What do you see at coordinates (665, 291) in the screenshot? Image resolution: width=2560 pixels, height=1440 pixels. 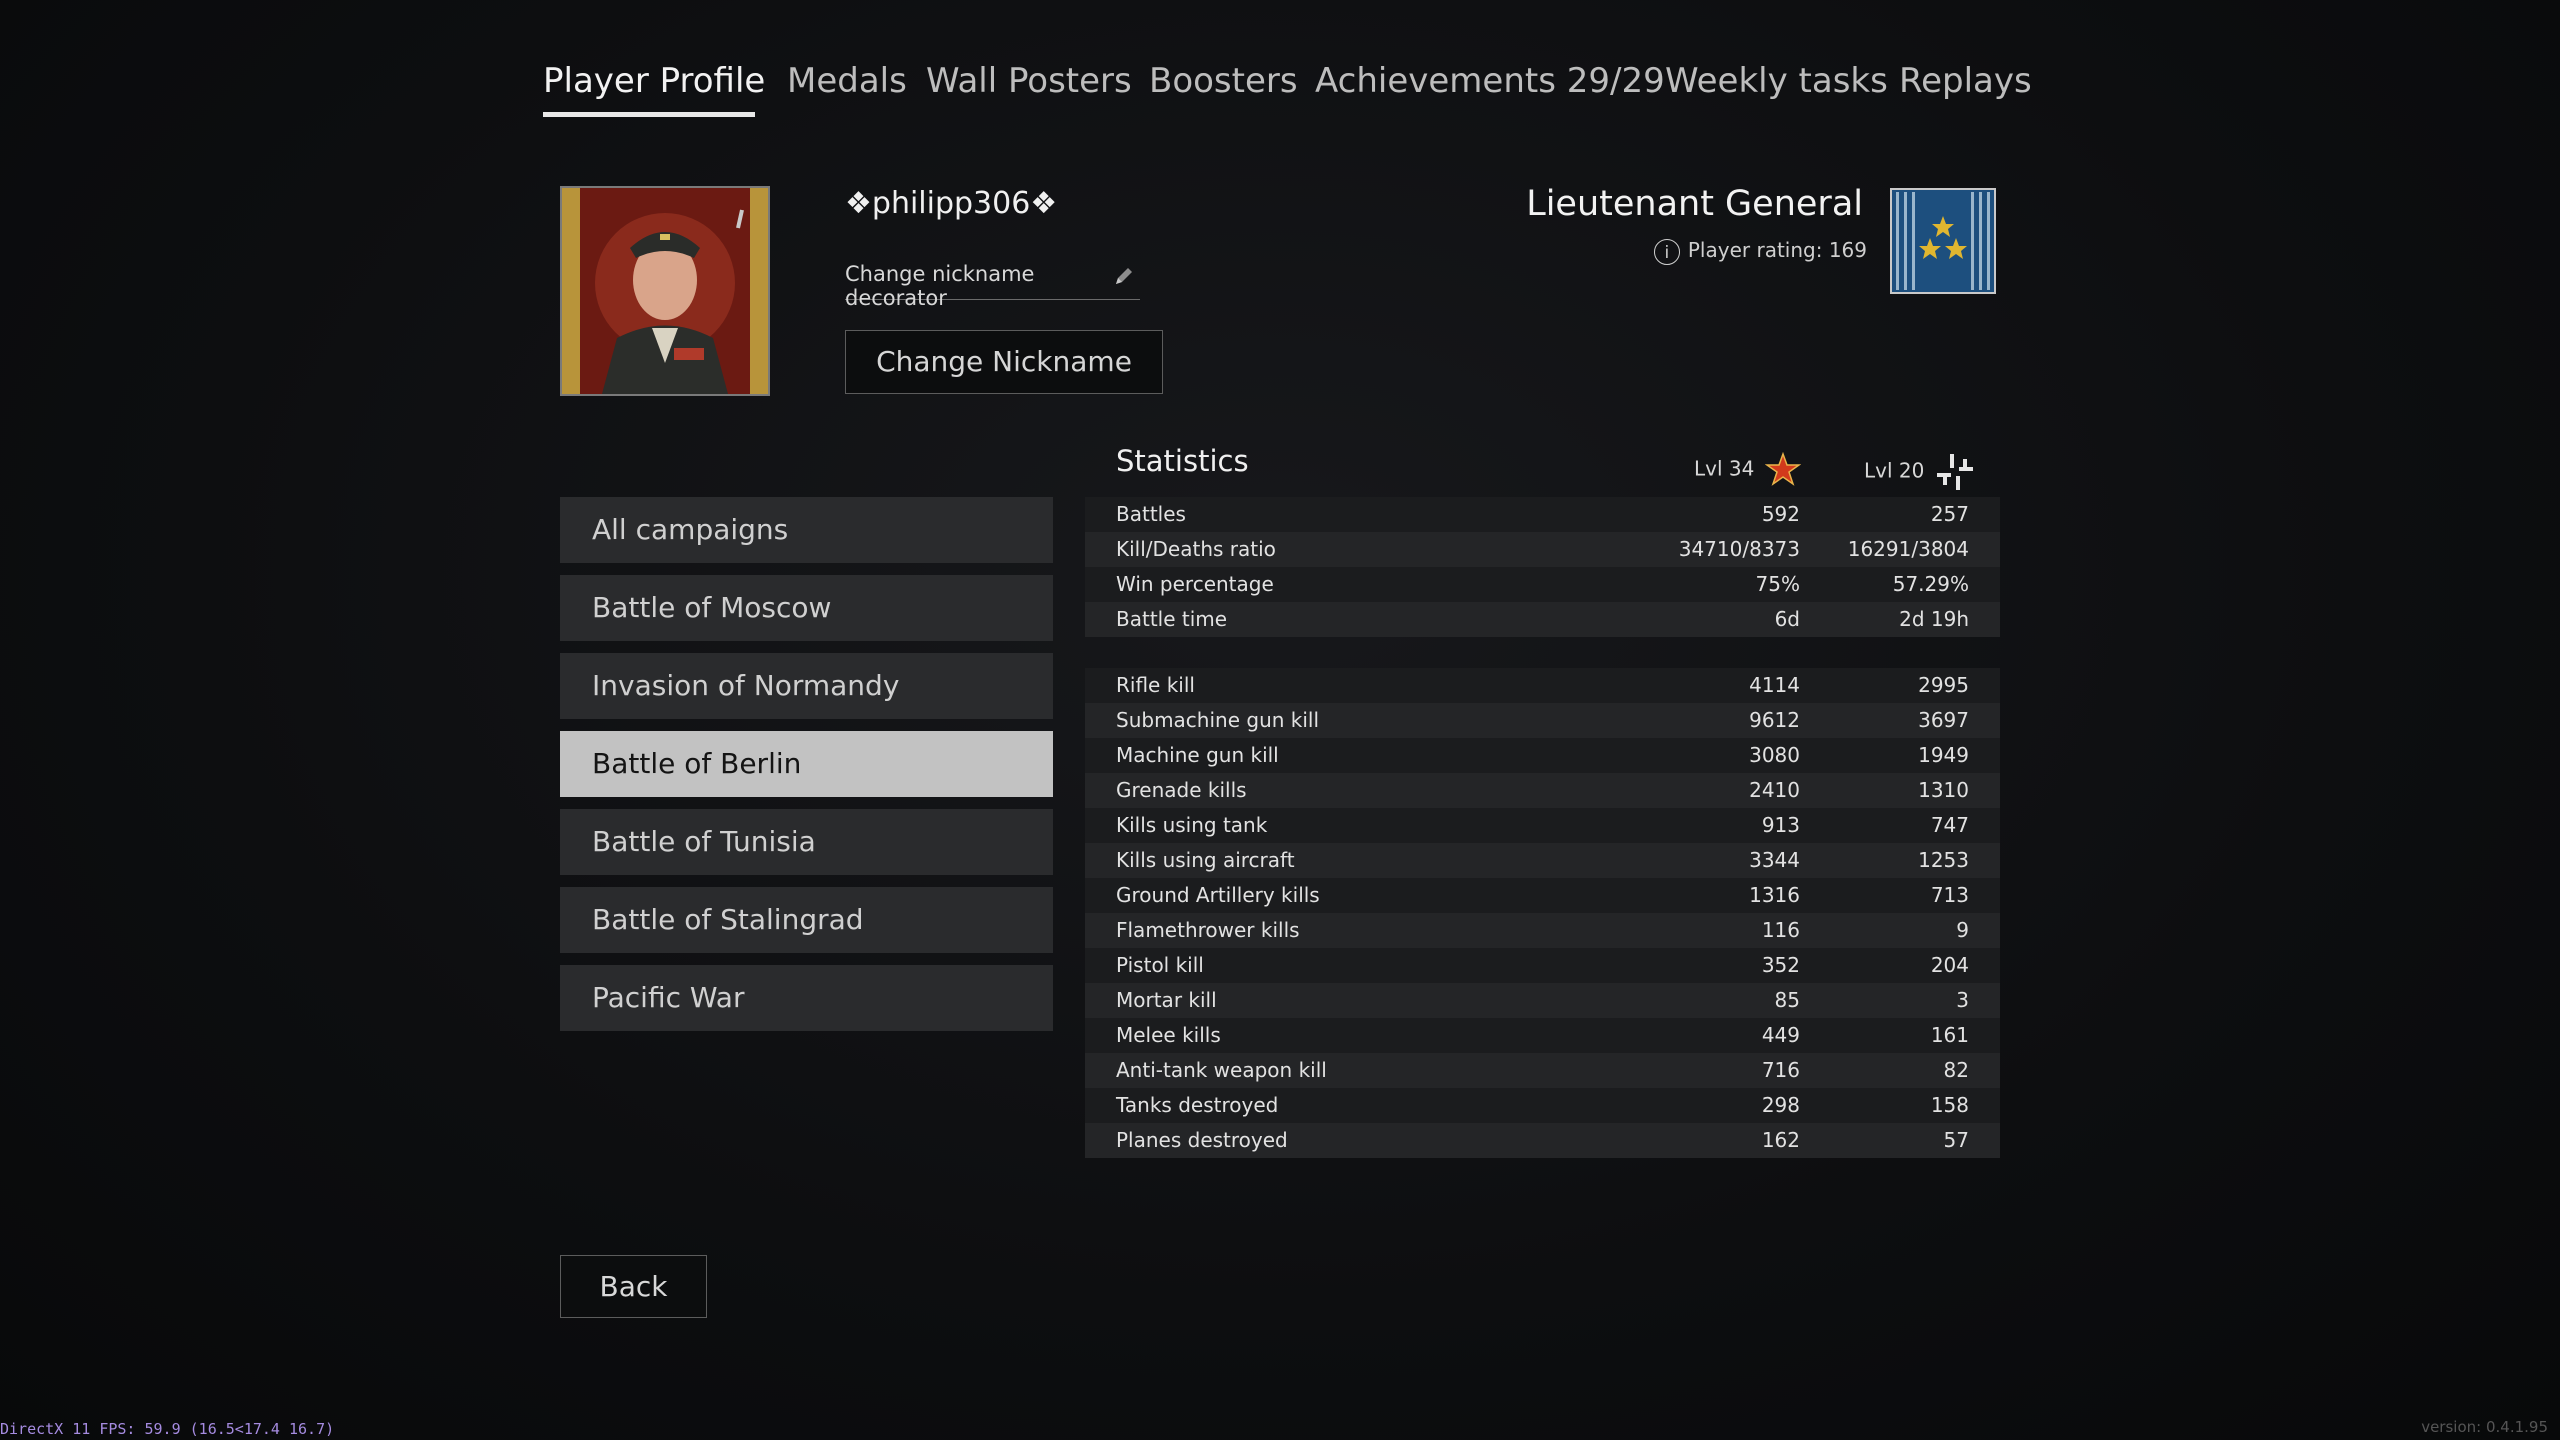 I see `avatar` at bounding box center [665, 291].